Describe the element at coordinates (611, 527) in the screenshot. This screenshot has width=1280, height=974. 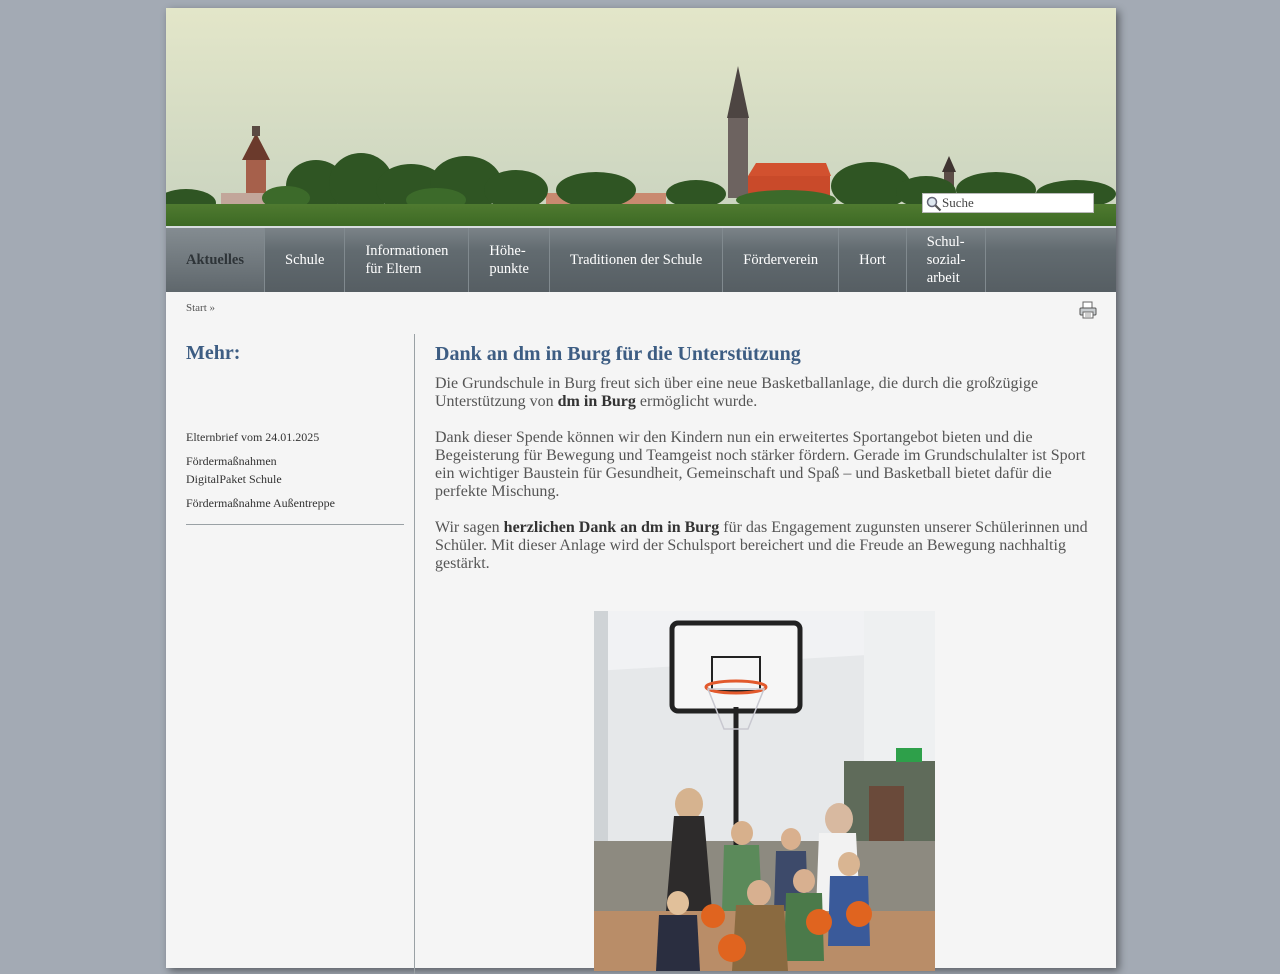
I see `article-bold-thanks: herzlichen Dank an dm in Burg` at that location.